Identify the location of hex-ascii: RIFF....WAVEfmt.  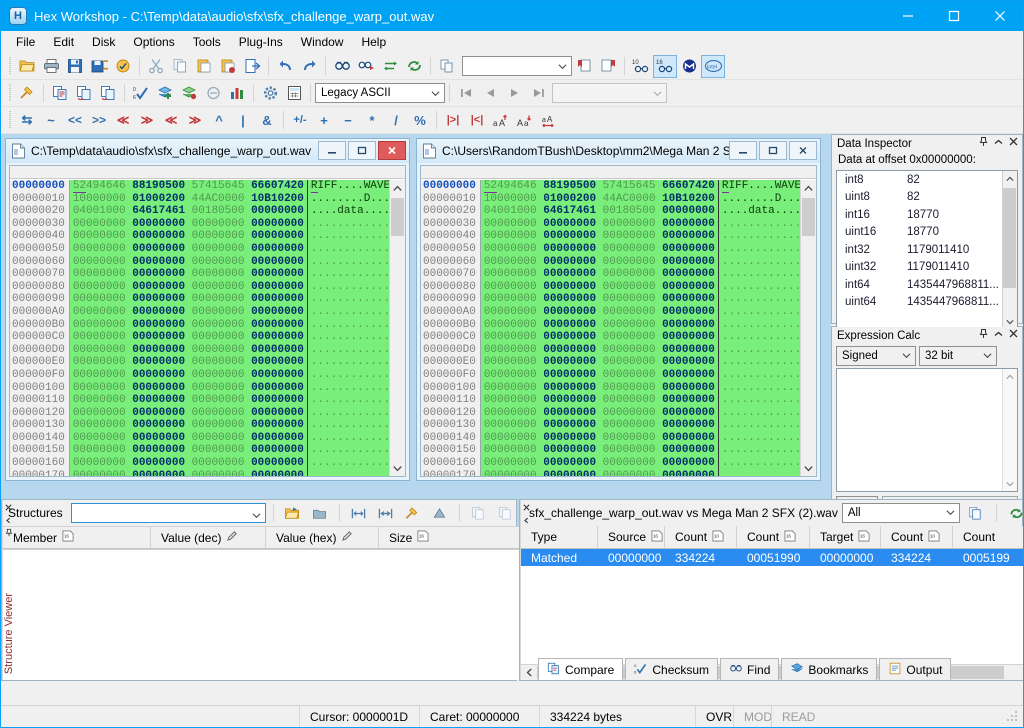
(759, 187).